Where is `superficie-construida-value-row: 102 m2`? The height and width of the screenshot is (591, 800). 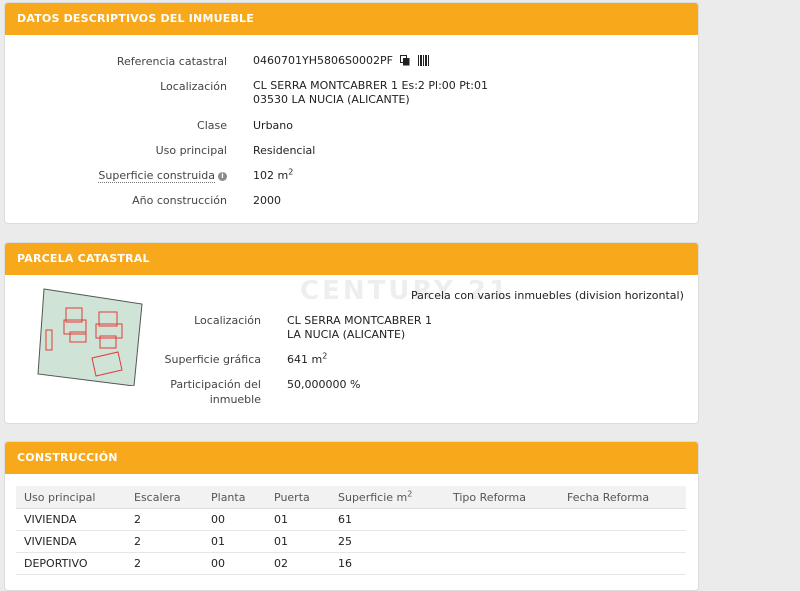 superficie-construida-value-row: 102 m2 is located at coordinates (273, 175).